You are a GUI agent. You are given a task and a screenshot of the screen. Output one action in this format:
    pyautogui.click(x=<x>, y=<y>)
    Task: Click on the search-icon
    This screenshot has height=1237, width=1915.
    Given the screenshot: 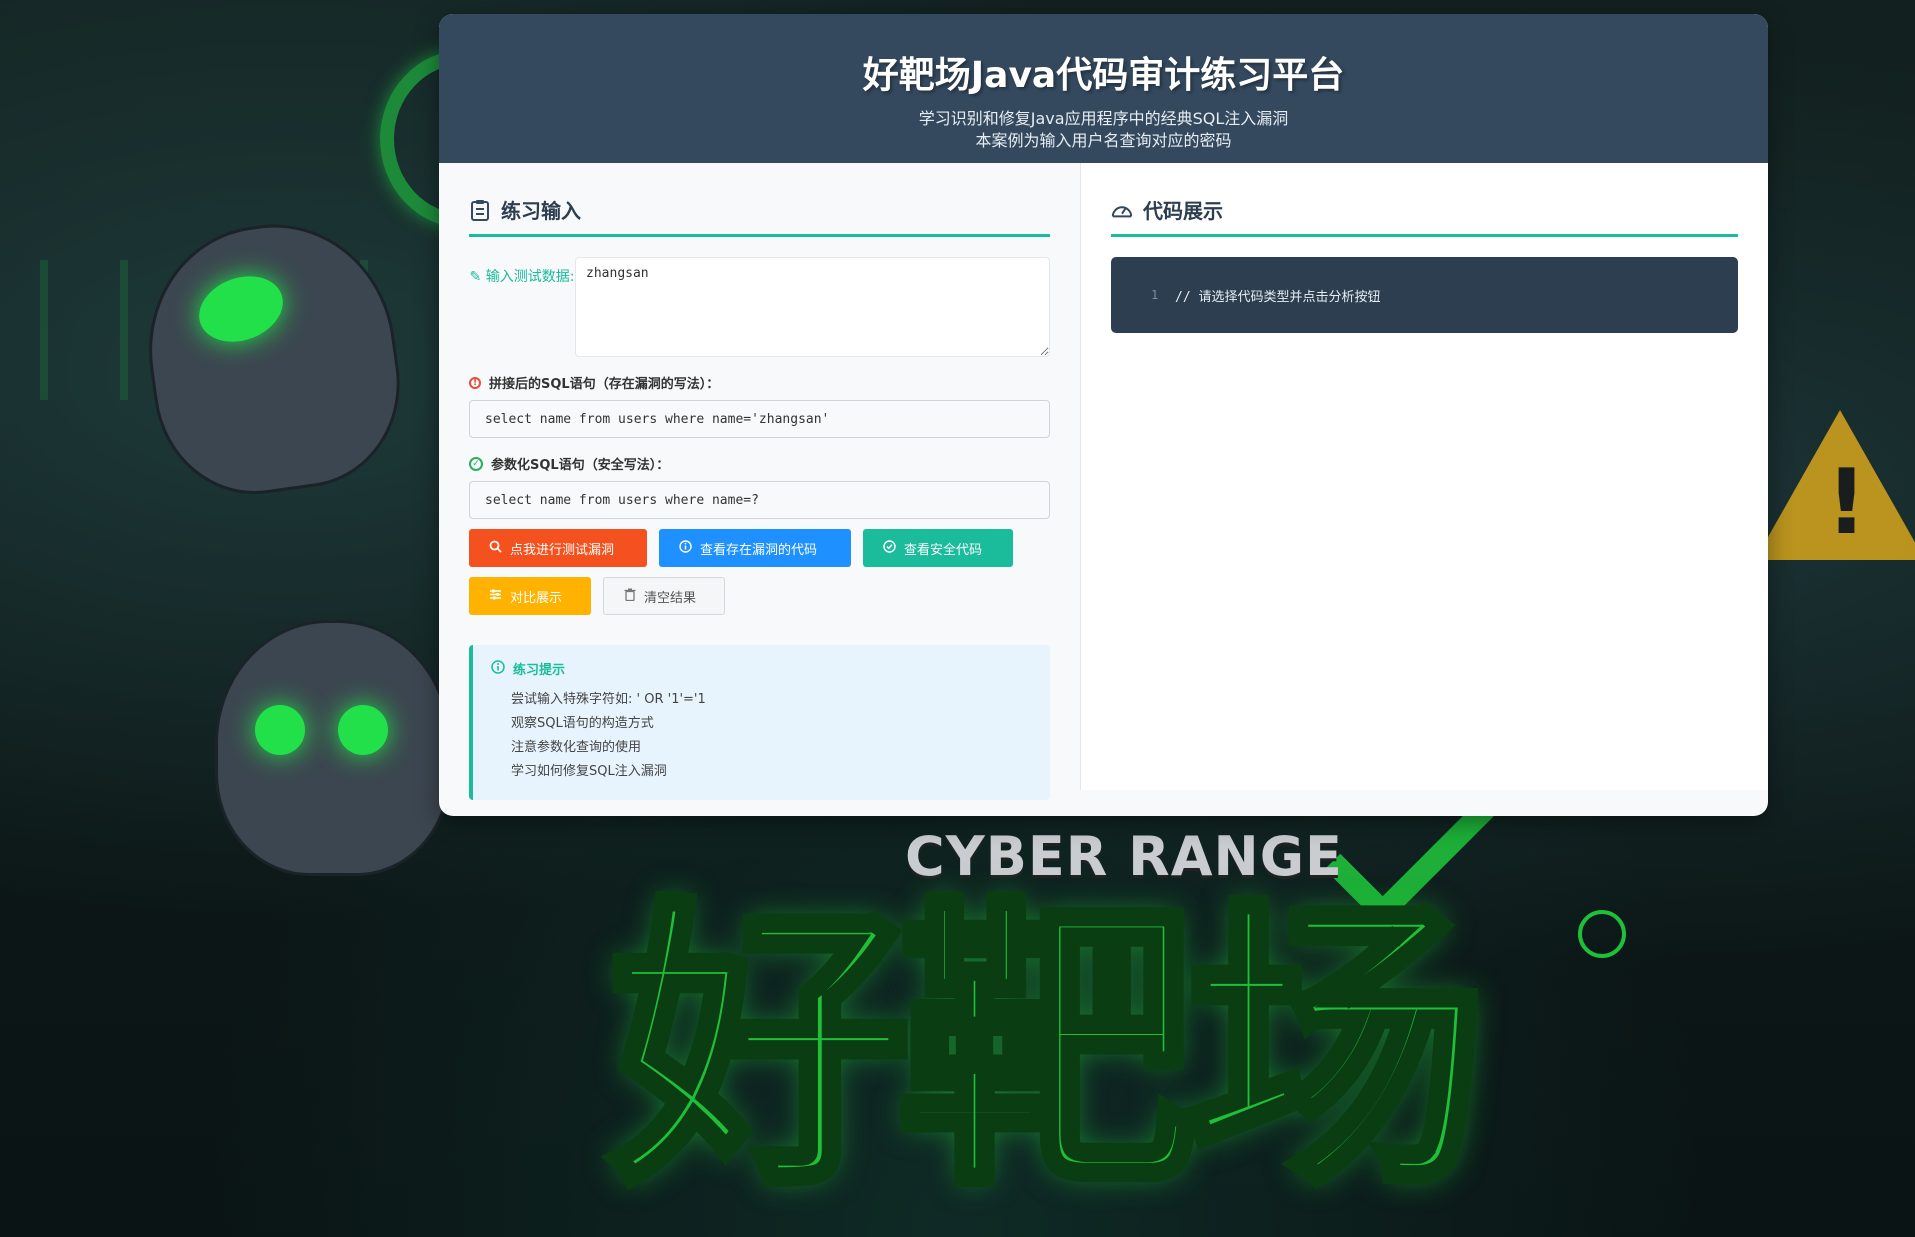 What is the action you would take?
    pyautogui.click(x=495, y=548)
    